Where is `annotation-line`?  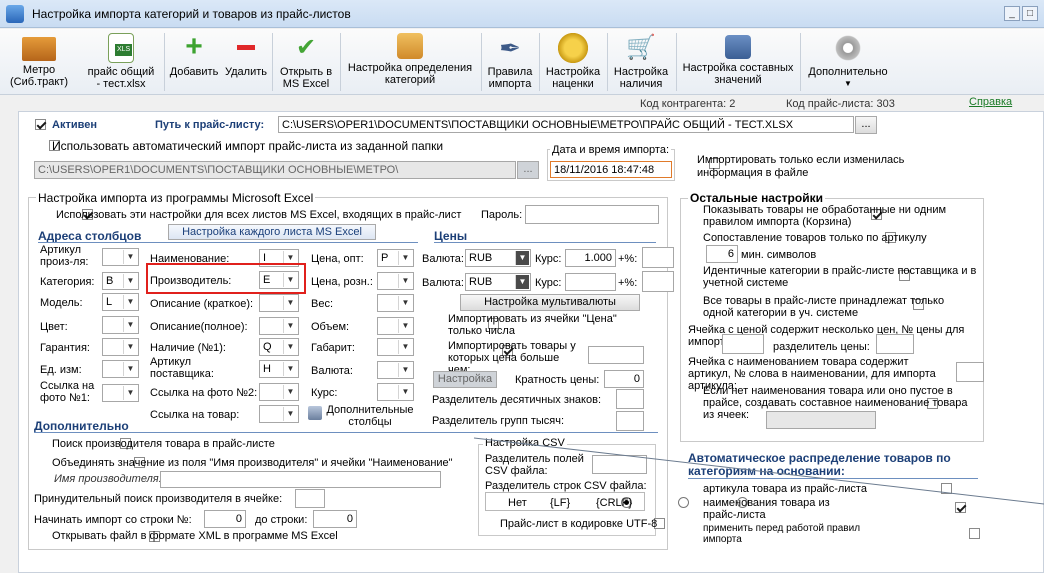
annotation-line is located at coordinates (758, 471).